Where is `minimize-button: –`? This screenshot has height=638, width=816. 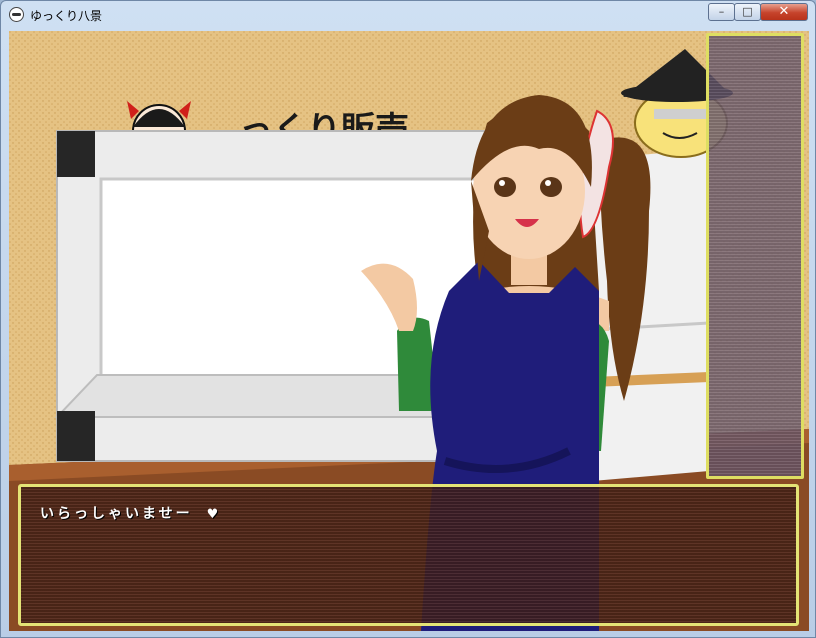 minimize-button: – is located at coordinates (721, 12).